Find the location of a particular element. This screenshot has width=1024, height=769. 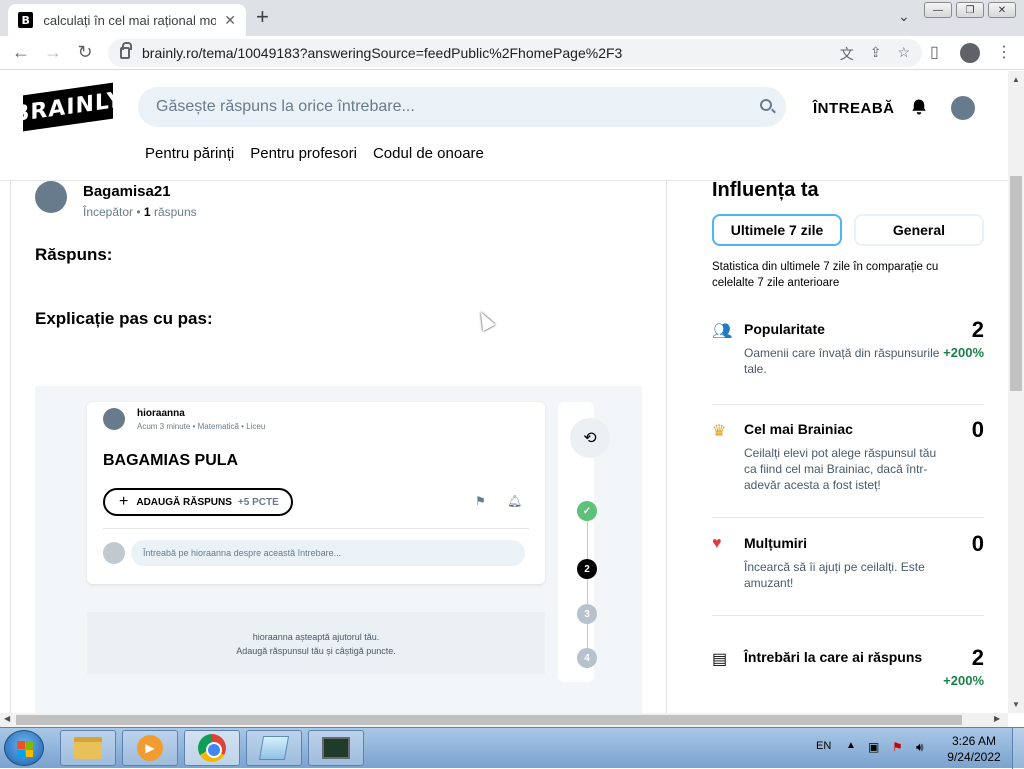

horizontal-scrollbar: ◀ ▶ is located at coordinates (504, 720).